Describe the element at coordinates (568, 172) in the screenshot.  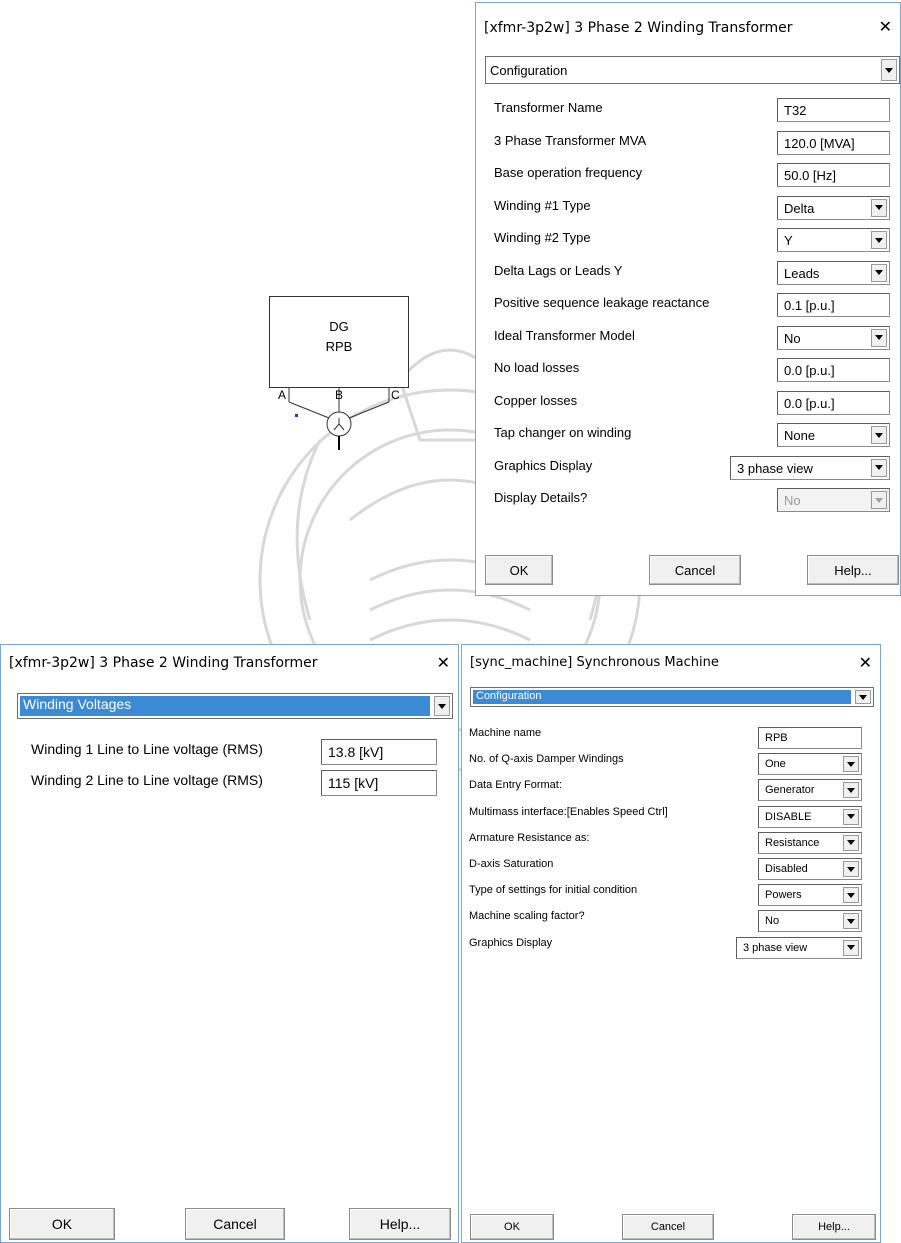
I see `param-label: Base operation frequency` at that location.